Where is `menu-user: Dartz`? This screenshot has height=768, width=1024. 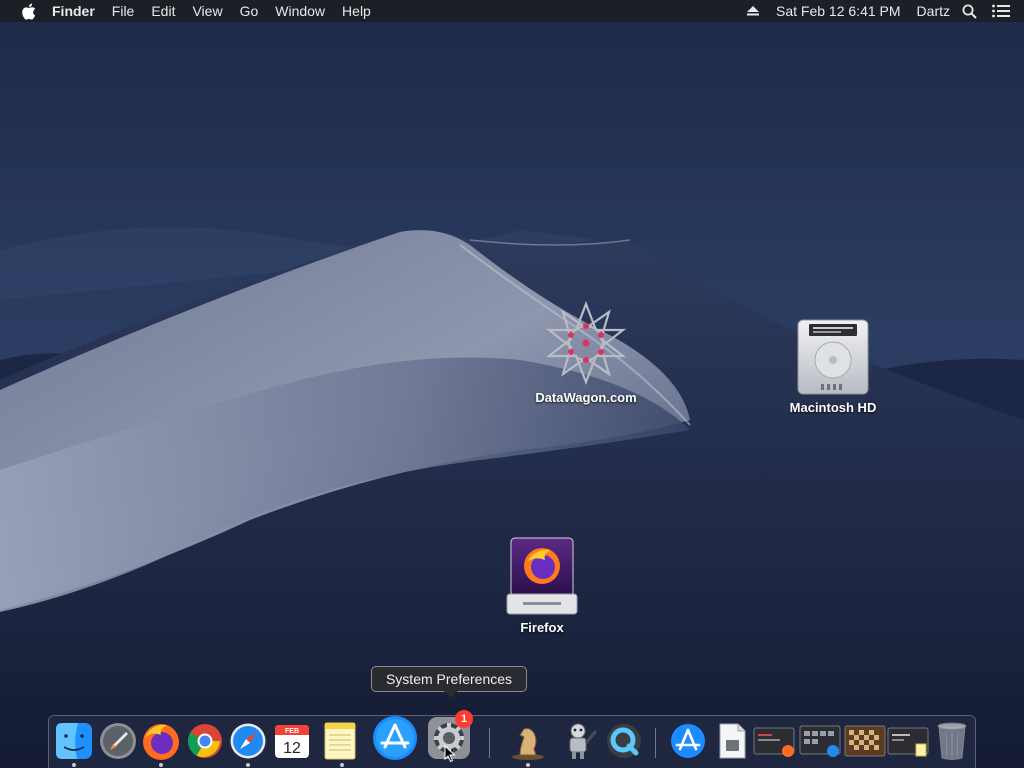
menu-user: Dartz is located at coordinates (933, 11).